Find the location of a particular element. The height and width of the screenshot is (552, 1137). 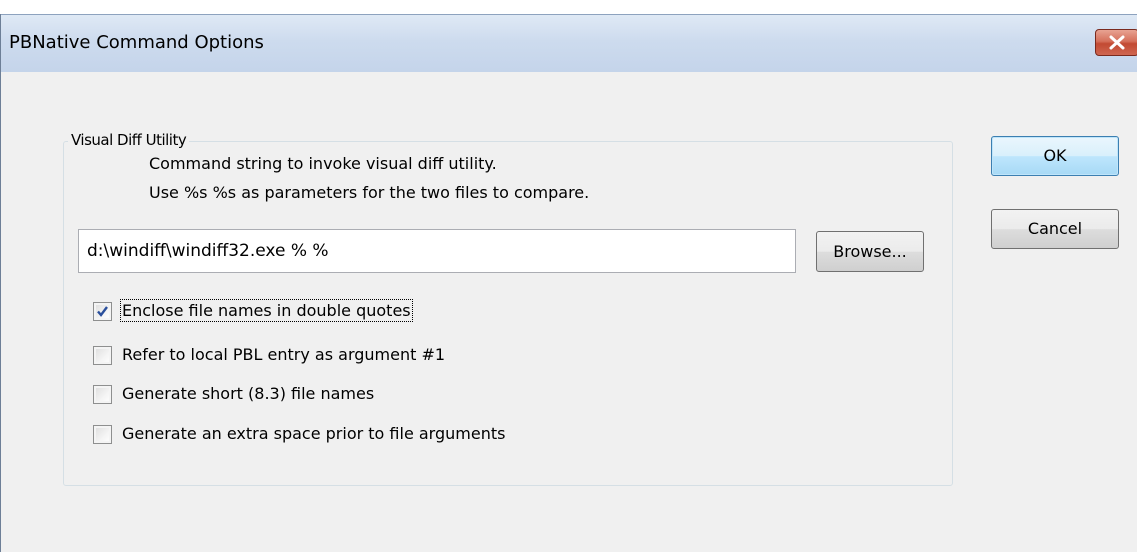

short-file-names-label: Generate short (8.3) file names is located at coordinates (248, 393).